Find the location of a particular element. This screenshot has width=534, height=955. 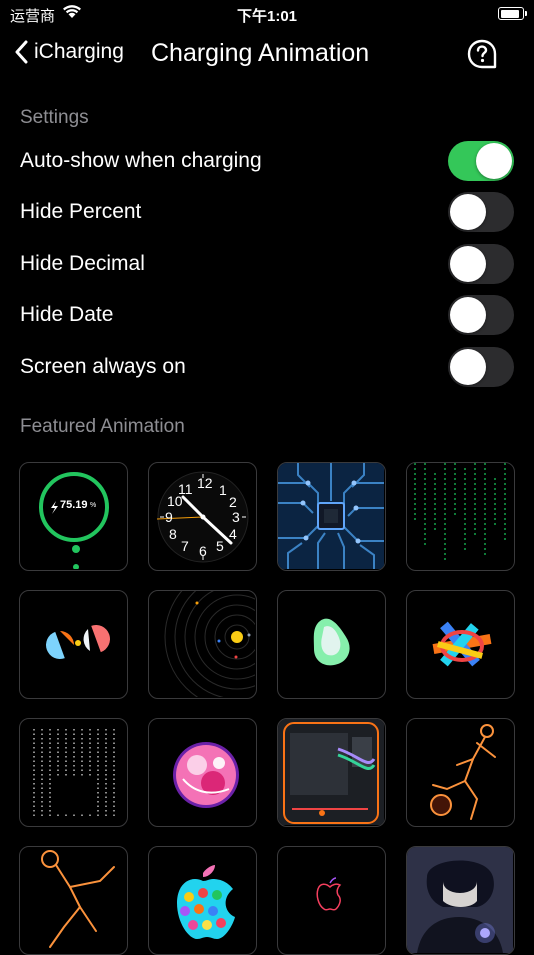

battery-percent-sign: % is located at coordinates (93, 505).